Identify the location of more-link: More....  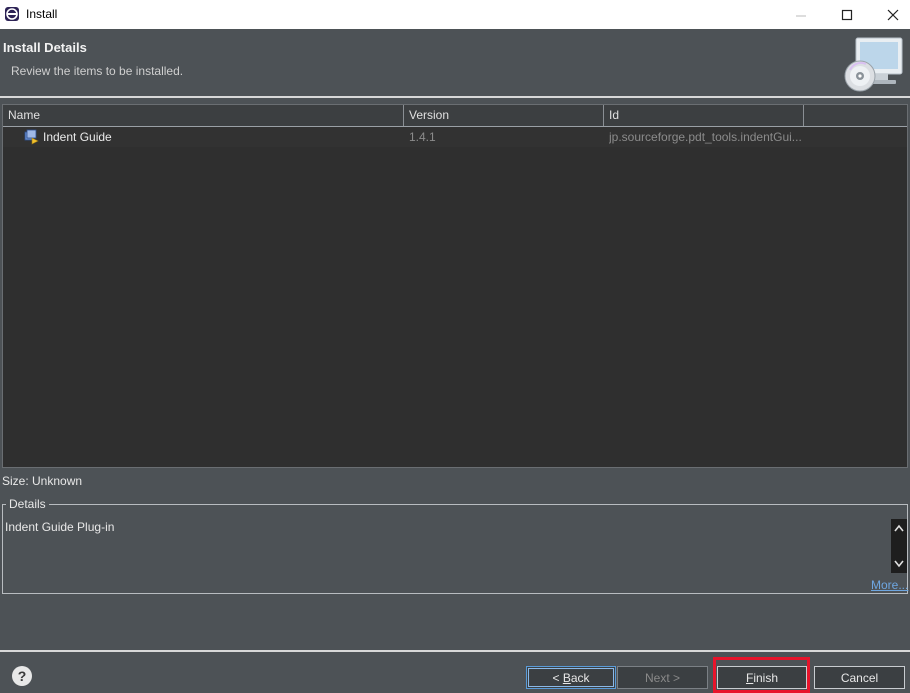
(889, 585).